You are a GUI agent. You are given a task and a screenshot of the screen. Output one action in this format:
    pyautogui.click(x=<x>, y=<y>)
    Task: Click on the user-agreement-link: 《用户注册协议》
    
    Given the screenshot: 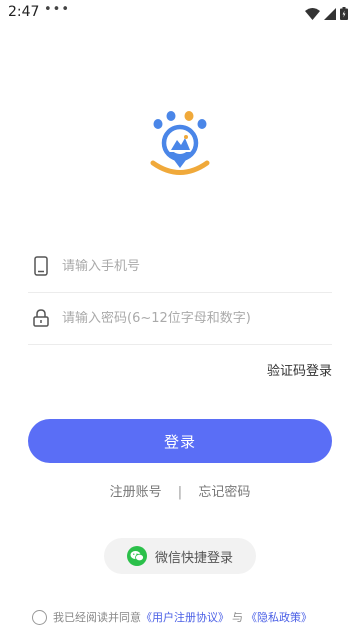 What is the action you would take?
    pyautogui.click(x=185, y=617)
    